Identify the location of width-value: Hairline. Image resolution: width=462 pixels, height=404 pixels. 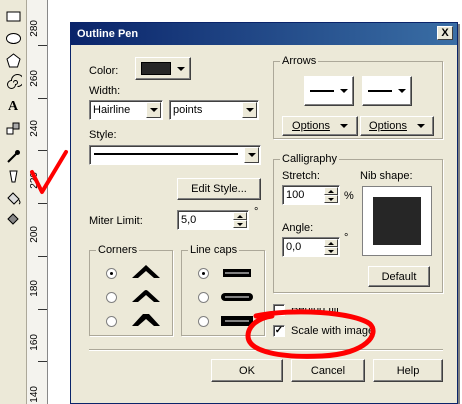
(112, 110).